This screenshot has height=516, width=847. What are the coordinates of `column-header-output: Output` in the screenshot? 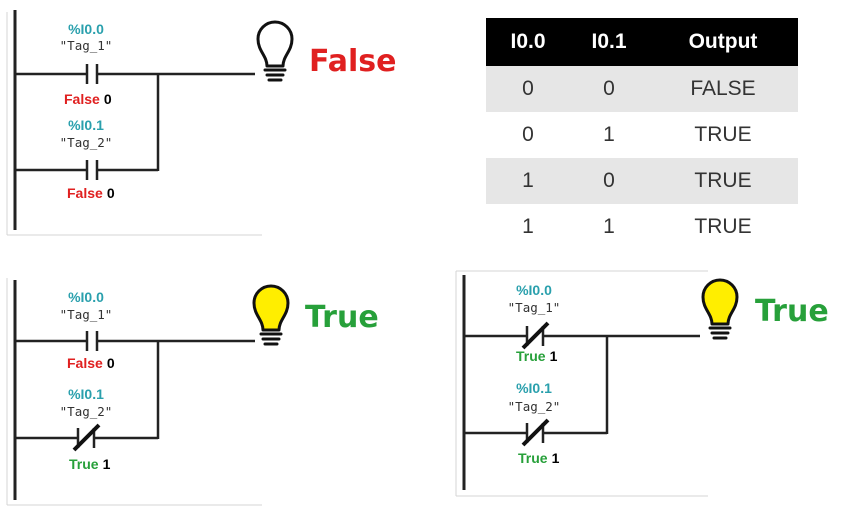 It's located at (723, 42).